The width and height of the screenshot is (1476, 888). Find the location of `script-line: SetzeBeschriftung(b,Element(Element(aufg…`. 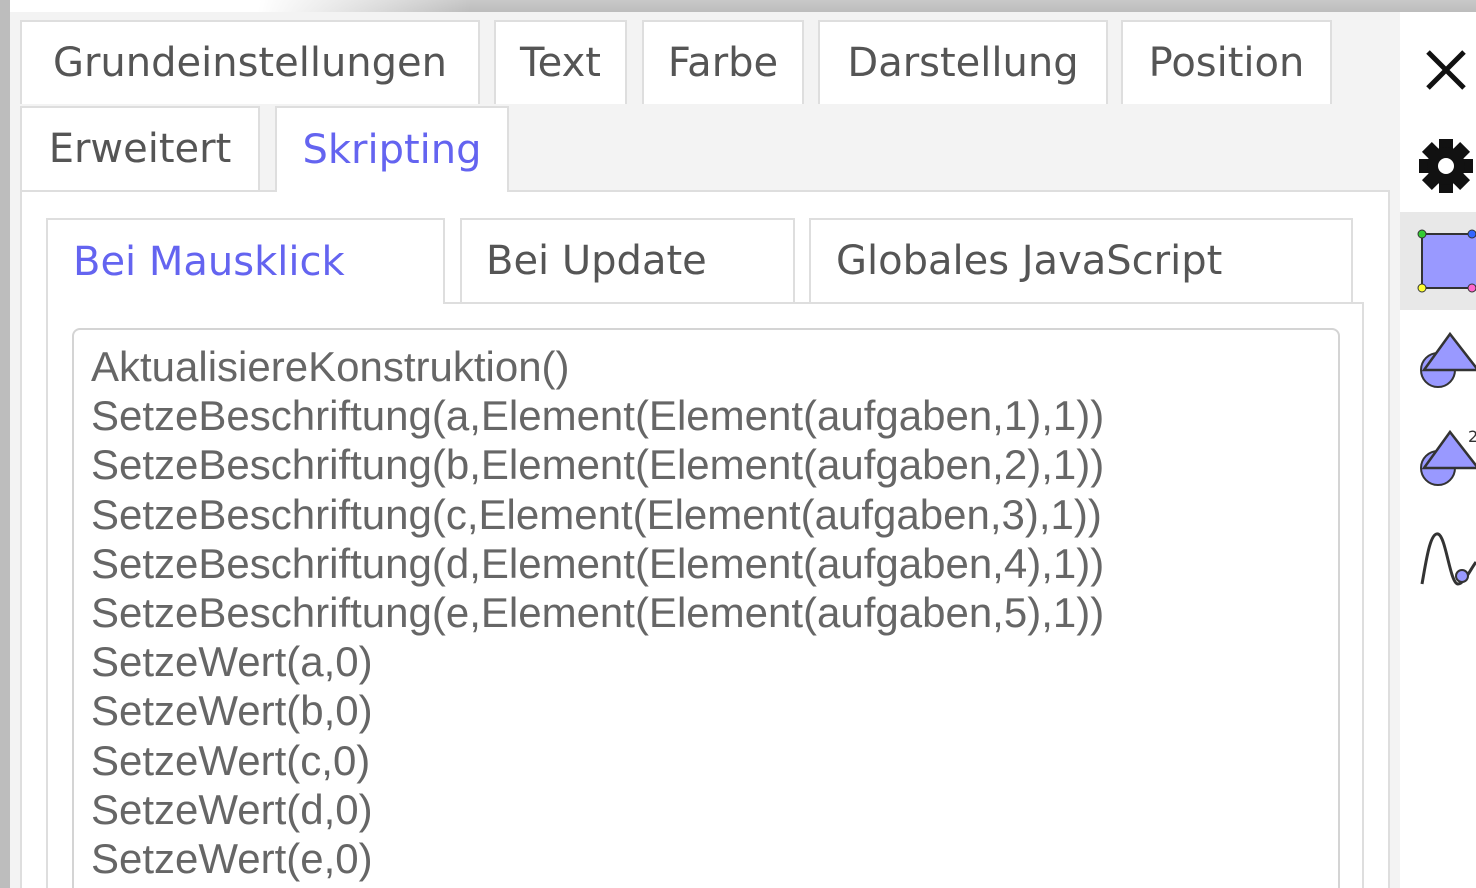

script-line: SetzeBeschriftung(b,Element(Element(aufg… is located at coordinates (598, 465).